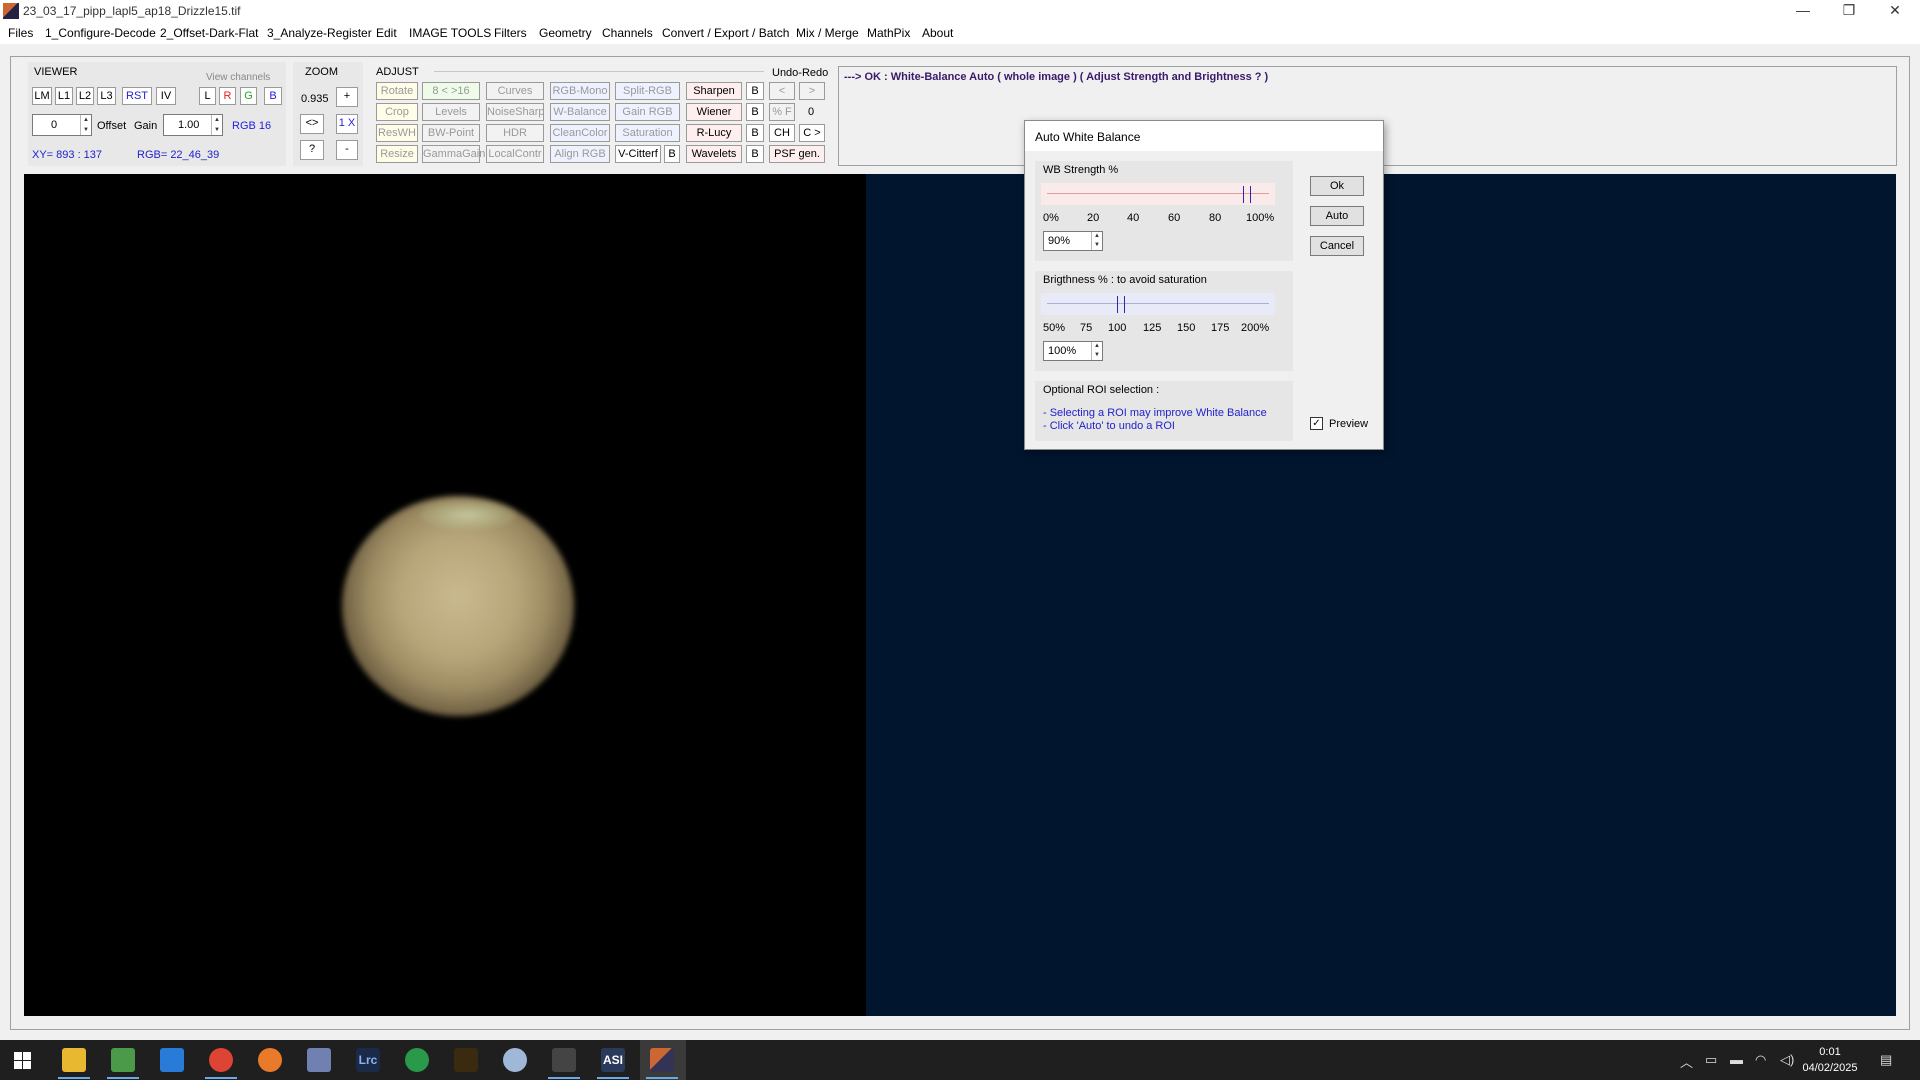  Describe the element at coordinates (1886, 1060) in the screenshot. I see `notifications-icon: ▤` at that location.